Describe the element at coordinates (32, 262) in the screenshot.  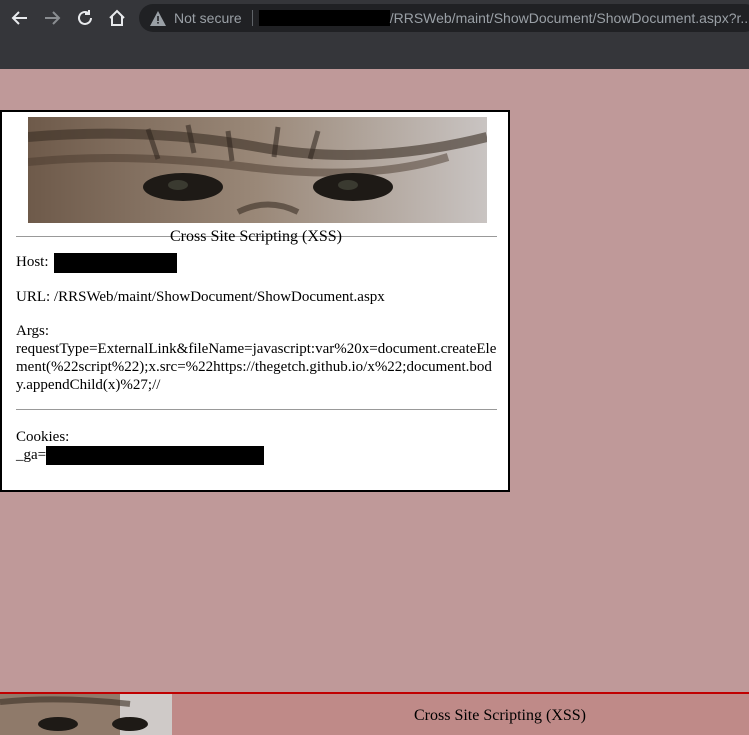
I see `host-label: Host:` at that location.